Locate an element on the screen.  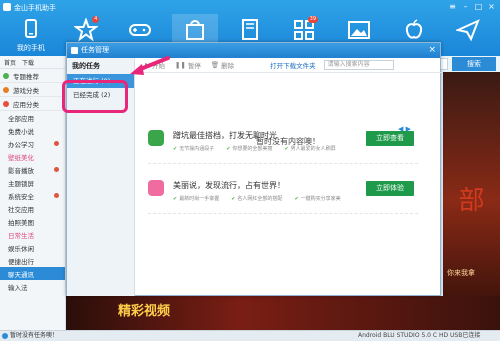
main-search-button: 搜索 is located at coordinates (474, 64).